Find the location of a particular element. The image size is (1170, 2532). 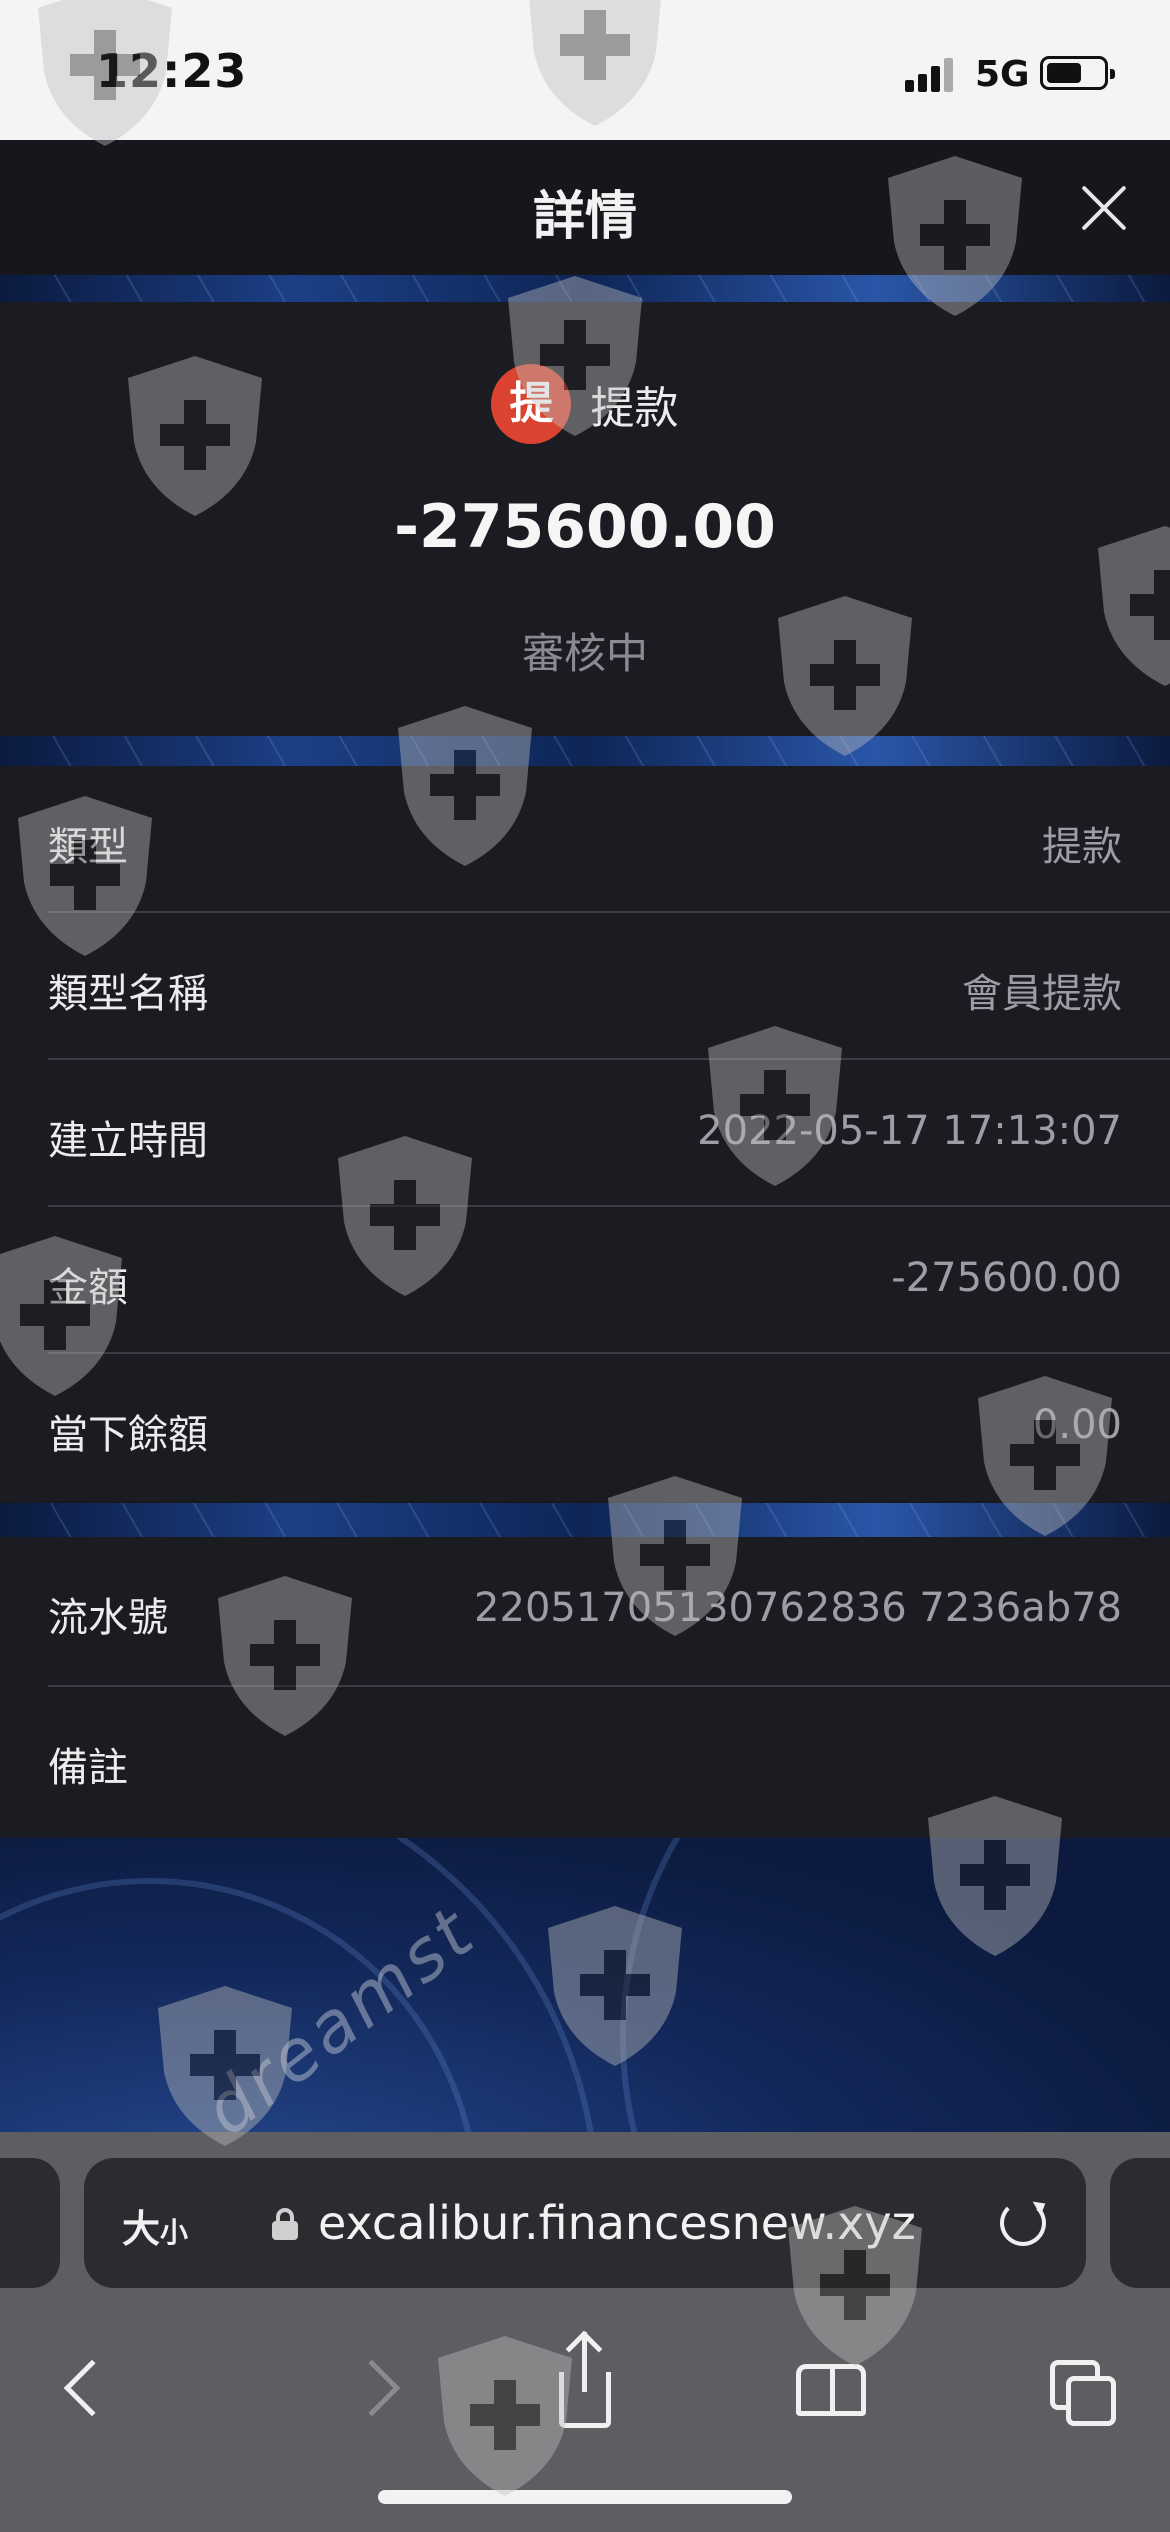

detail-label: 類型名稱 is located at coordinates (128, 994).